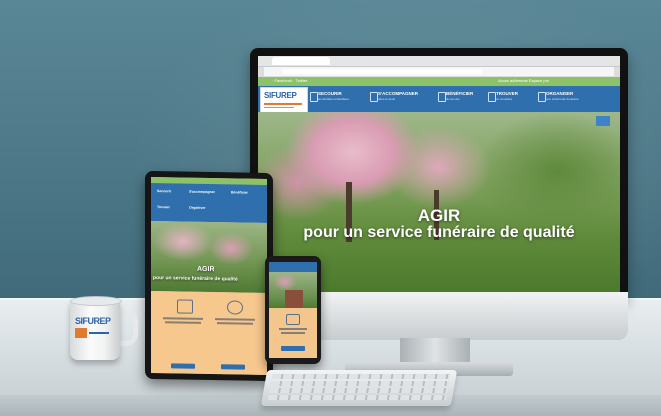 This screenshot has width=661, height=416. What do you see at coordinates (127, 328) in the screenshot?
I see `mug-handle` at bounding box center [127, 328].